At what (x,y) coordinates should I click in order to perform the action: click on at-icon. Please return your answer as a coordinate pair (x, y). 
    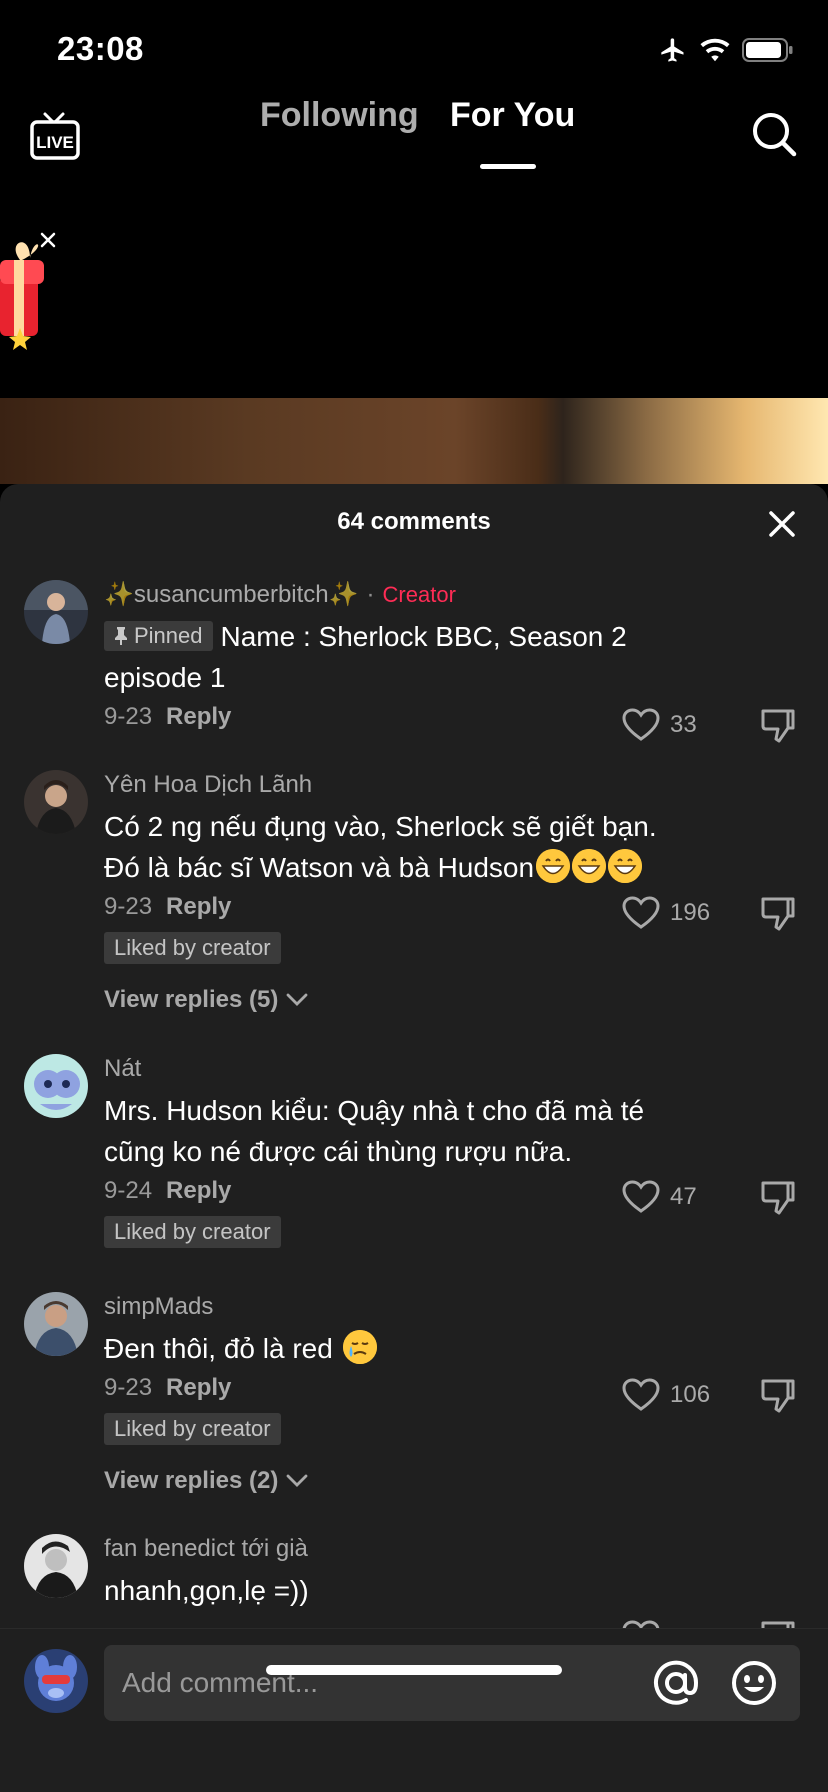
    Looking at the image, I should click on (676, 1682).